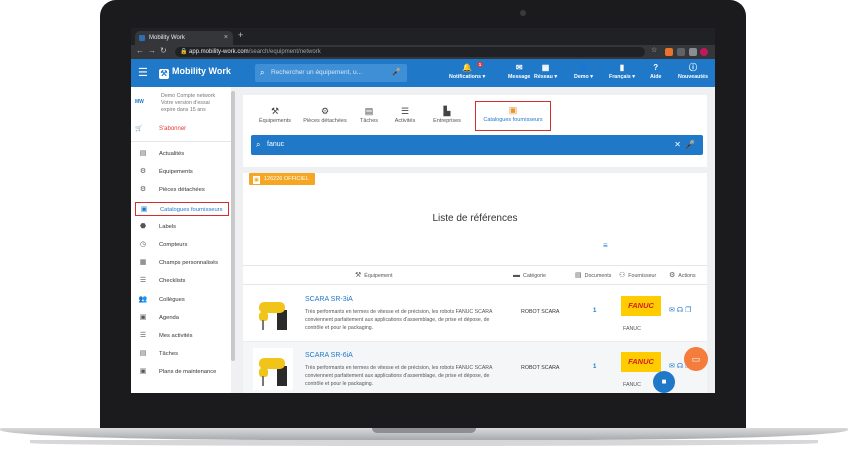 The image size is (848, 451). What do you see at coordinates (677, 145) in the screenshot?
I see `clear-icon: ✕` at bounding box center [677, 145].